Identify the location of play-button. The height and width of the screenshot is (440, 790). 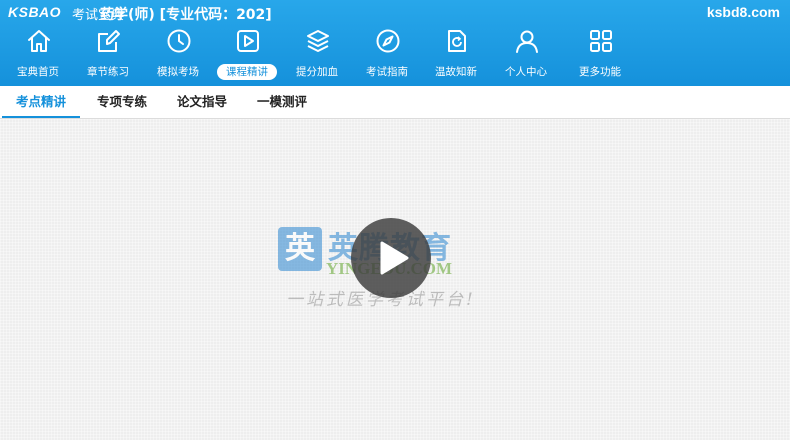
(391, 258).